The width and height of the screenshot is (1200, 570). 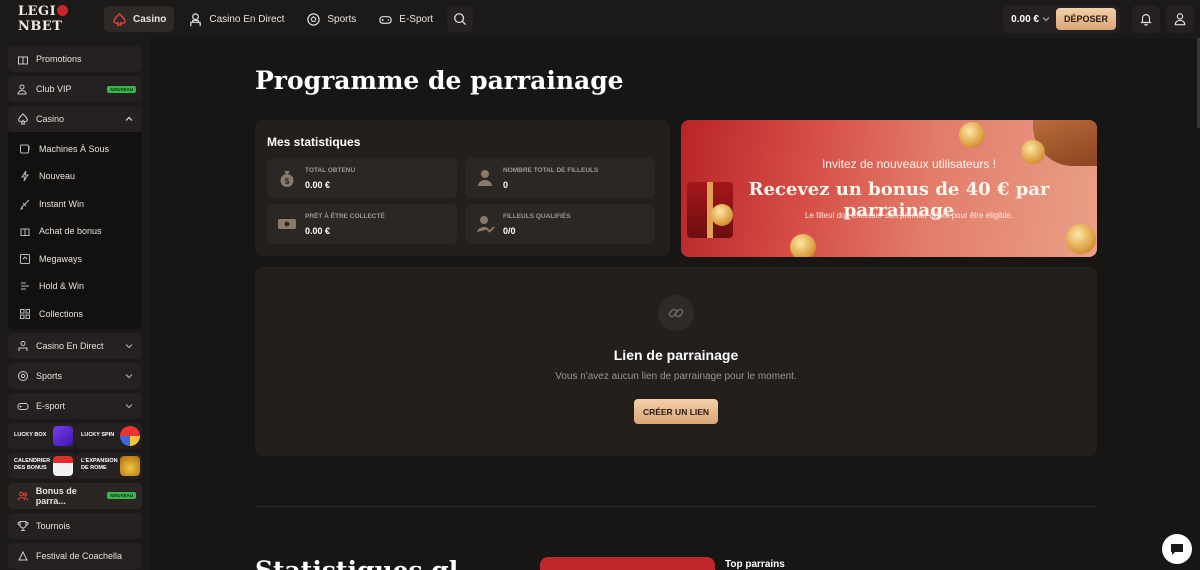 I want to click on account-button, so click(x=1180, y=19).